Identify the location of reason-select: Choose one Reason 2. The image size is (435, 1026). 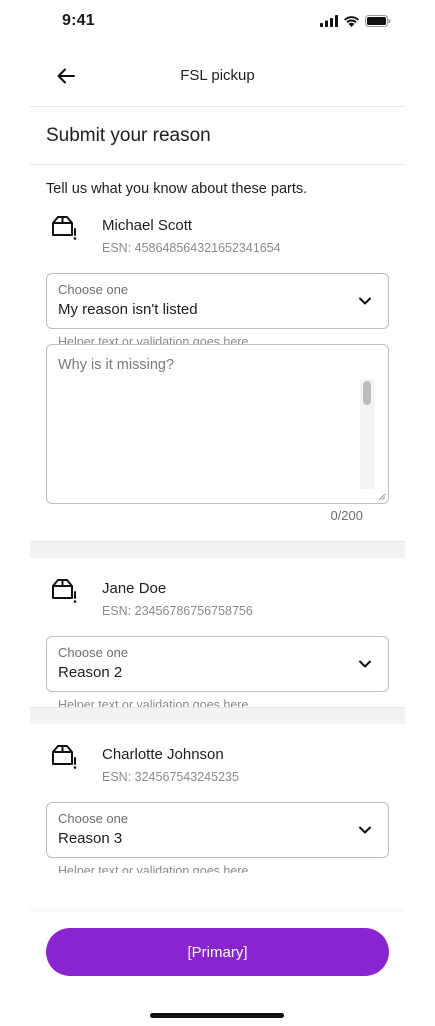
(217, 664).